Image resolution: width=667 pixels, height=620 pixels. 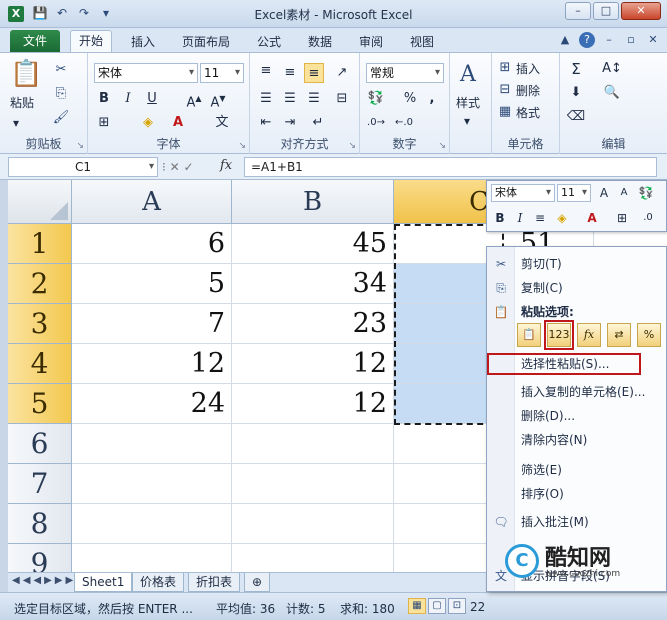 What do you see at coordinates (437, 606) in the screenshot?
I see `page-layout-view-icon: ▢` at bounding box center [437, 606].